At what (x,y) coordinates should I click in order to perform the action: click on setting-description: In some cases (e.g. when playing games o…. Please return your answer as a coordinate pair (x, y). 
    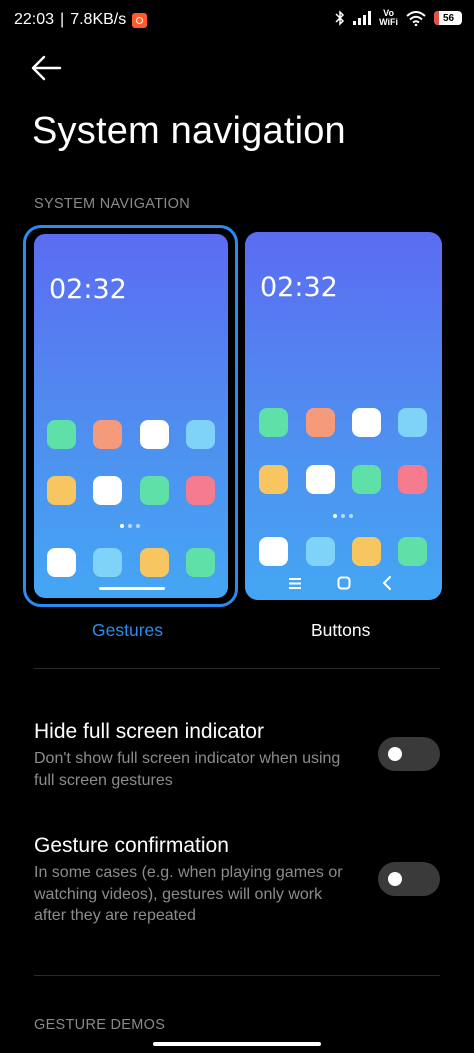
    Looking at the image, I should click on (188, 894).